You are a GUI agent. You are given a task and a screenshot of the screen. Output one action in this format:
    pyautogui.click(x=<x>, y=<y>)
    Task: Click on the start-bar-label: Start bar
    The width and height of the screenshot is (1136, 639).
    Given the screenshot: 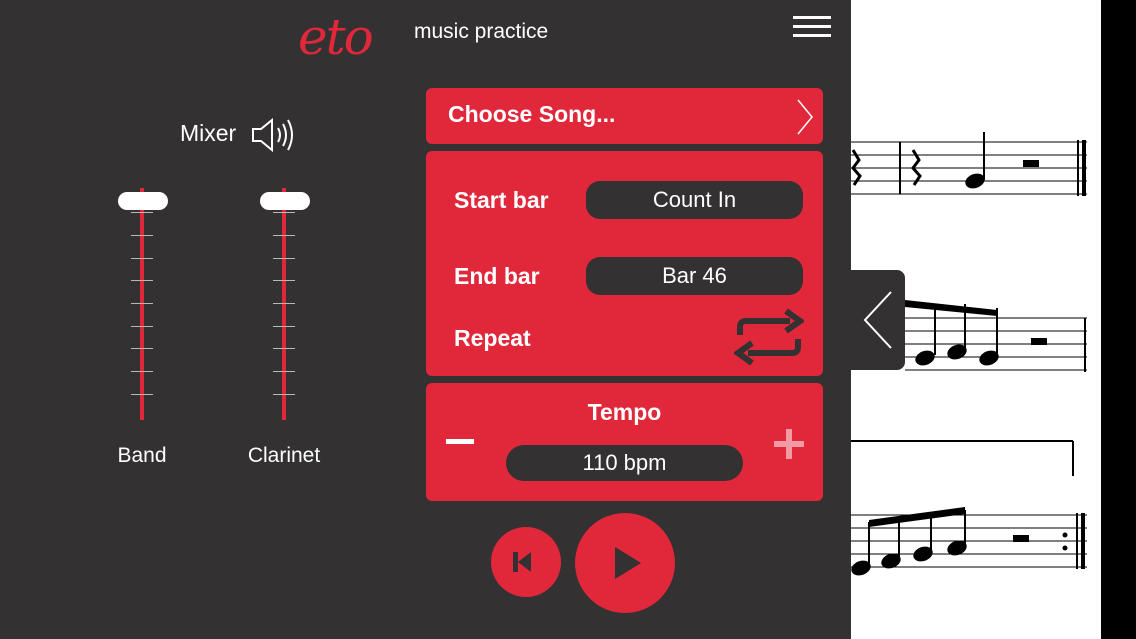 What is the action you would take?
    pyautogui.click(x=501, y=200)
    